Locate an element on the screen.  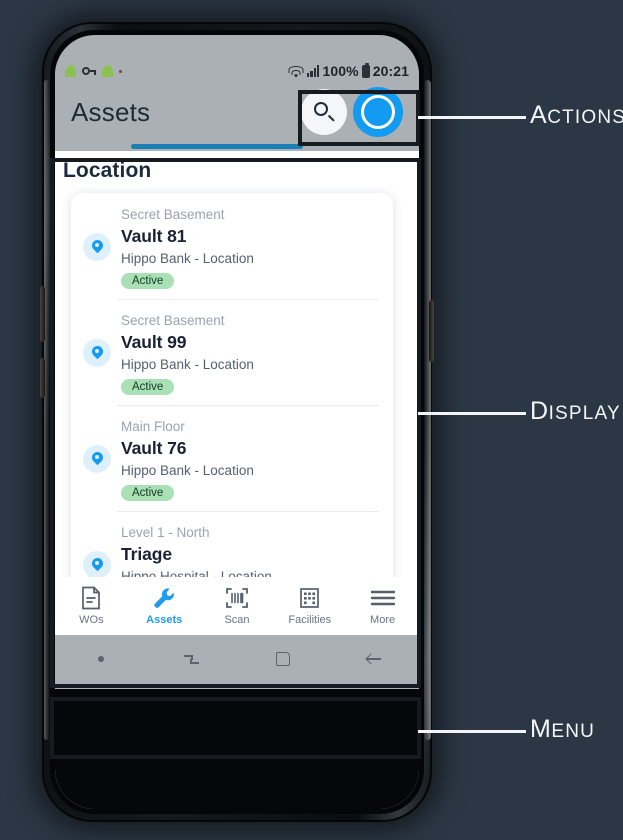
wrench-icon is located at coordinates (164, 598).